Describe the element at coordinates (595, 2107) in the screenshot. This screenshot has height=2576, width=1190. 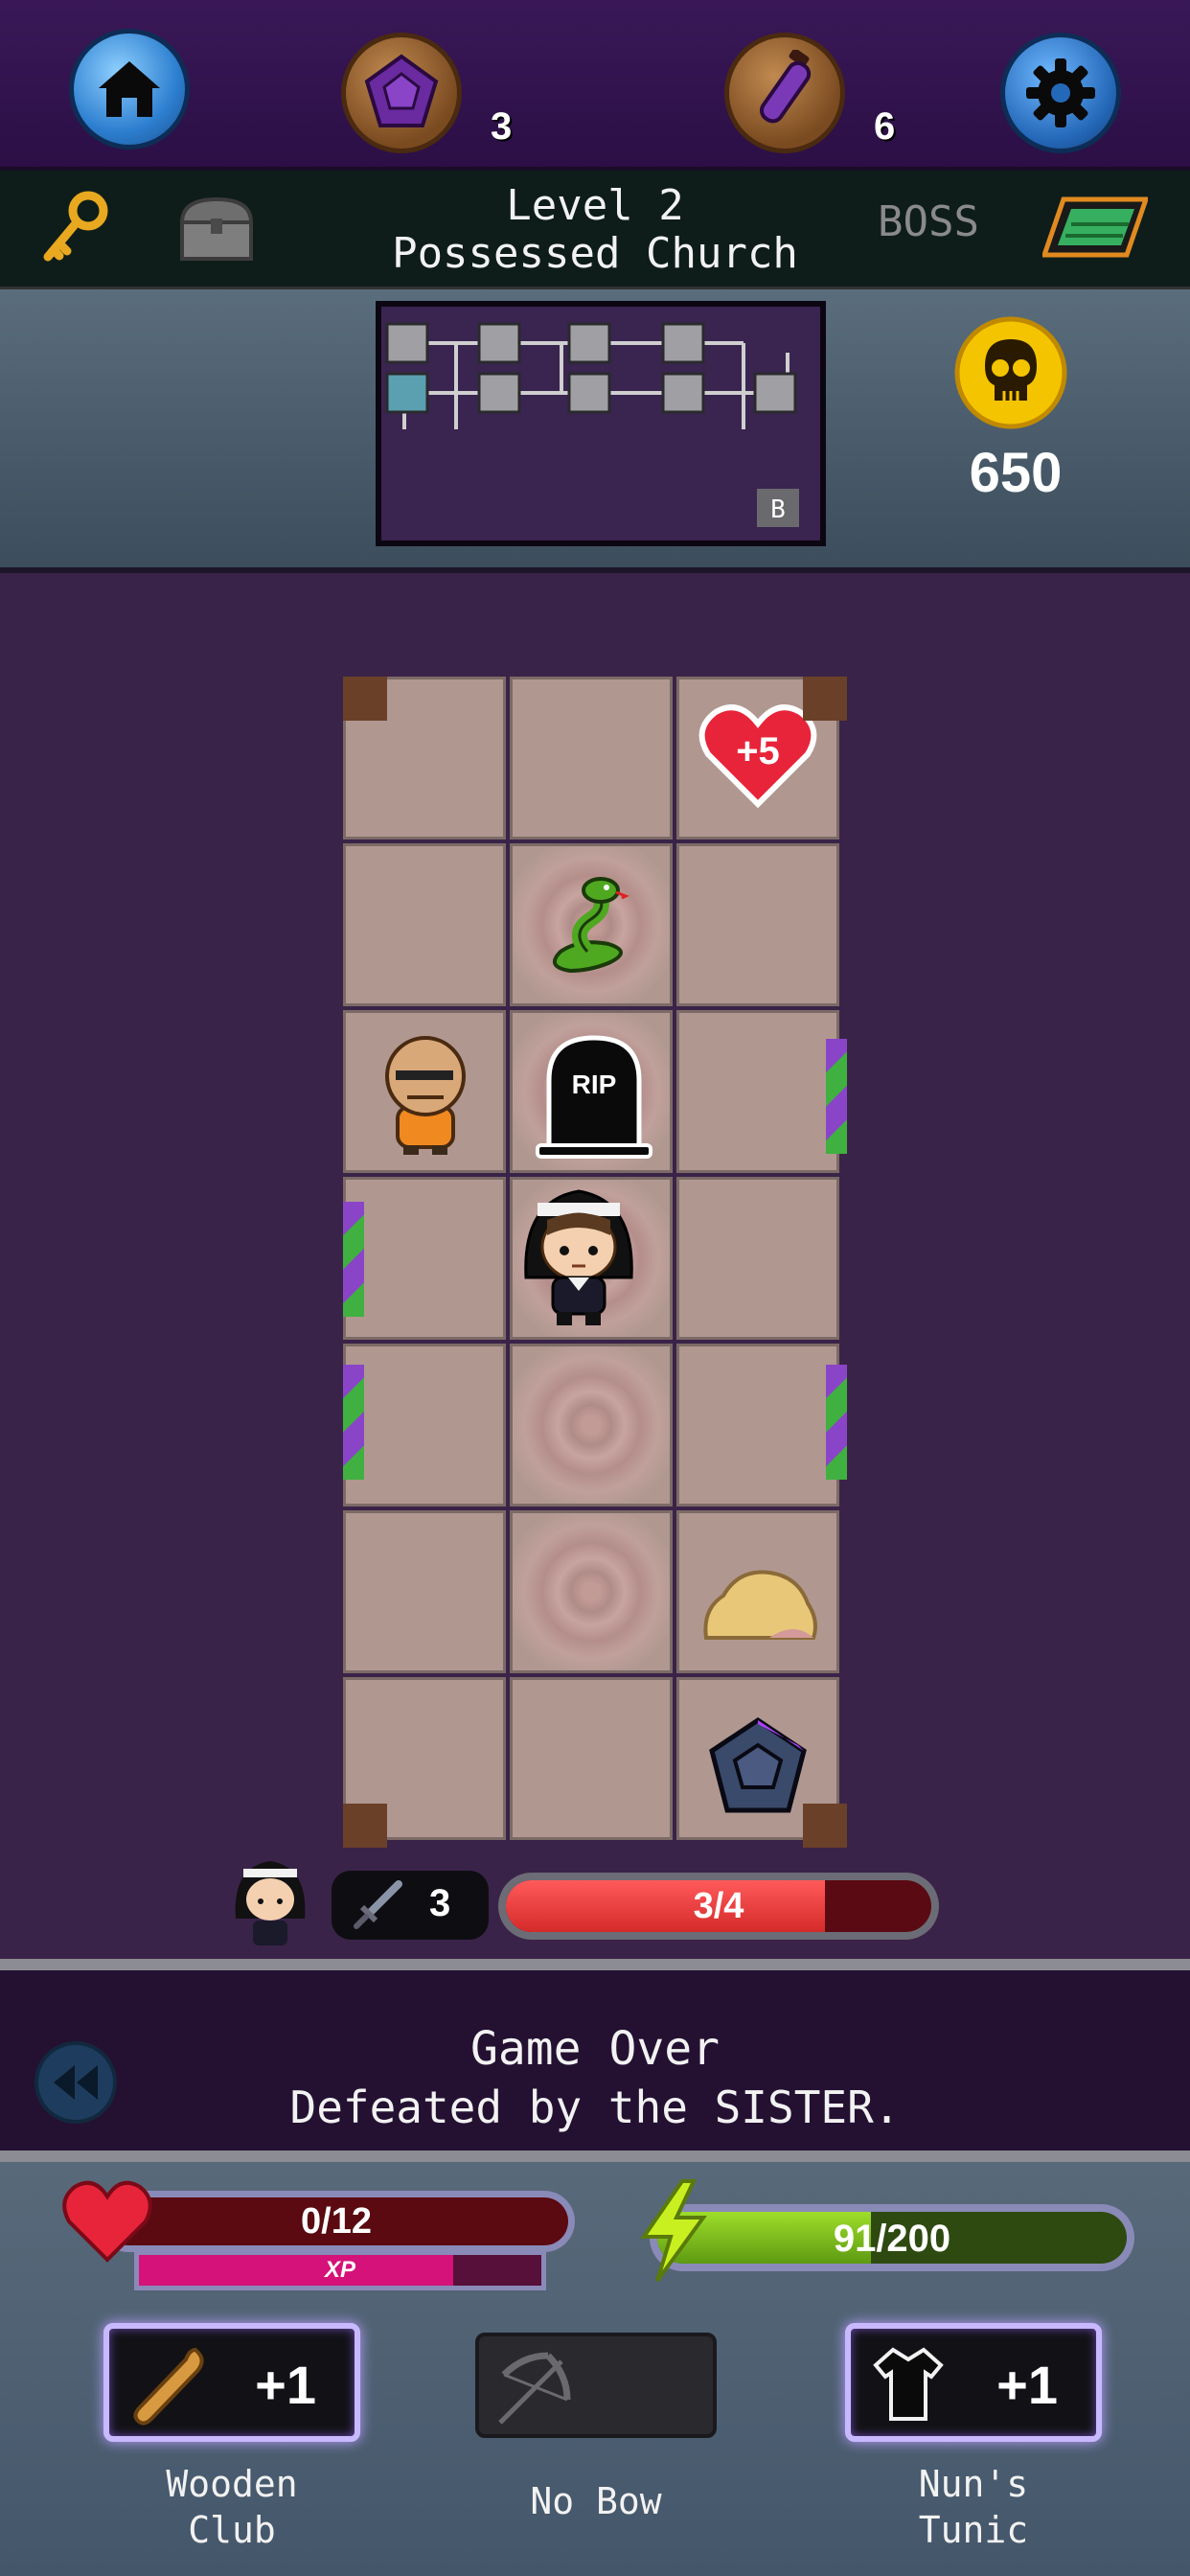
I see `message-subtitle: Defeated by the SISTER.` at that location.